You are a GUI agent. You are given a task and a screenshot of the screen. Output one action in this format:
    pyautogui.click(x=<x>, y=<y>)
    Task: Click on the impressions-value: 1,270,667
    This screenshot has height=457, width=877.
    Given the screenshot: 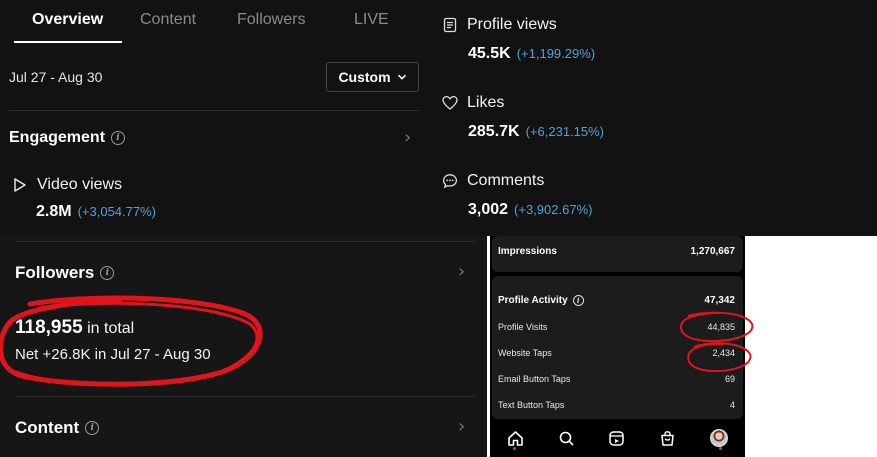 What is the action you would take?
    pyautogui.click(x=713, y=251)
    